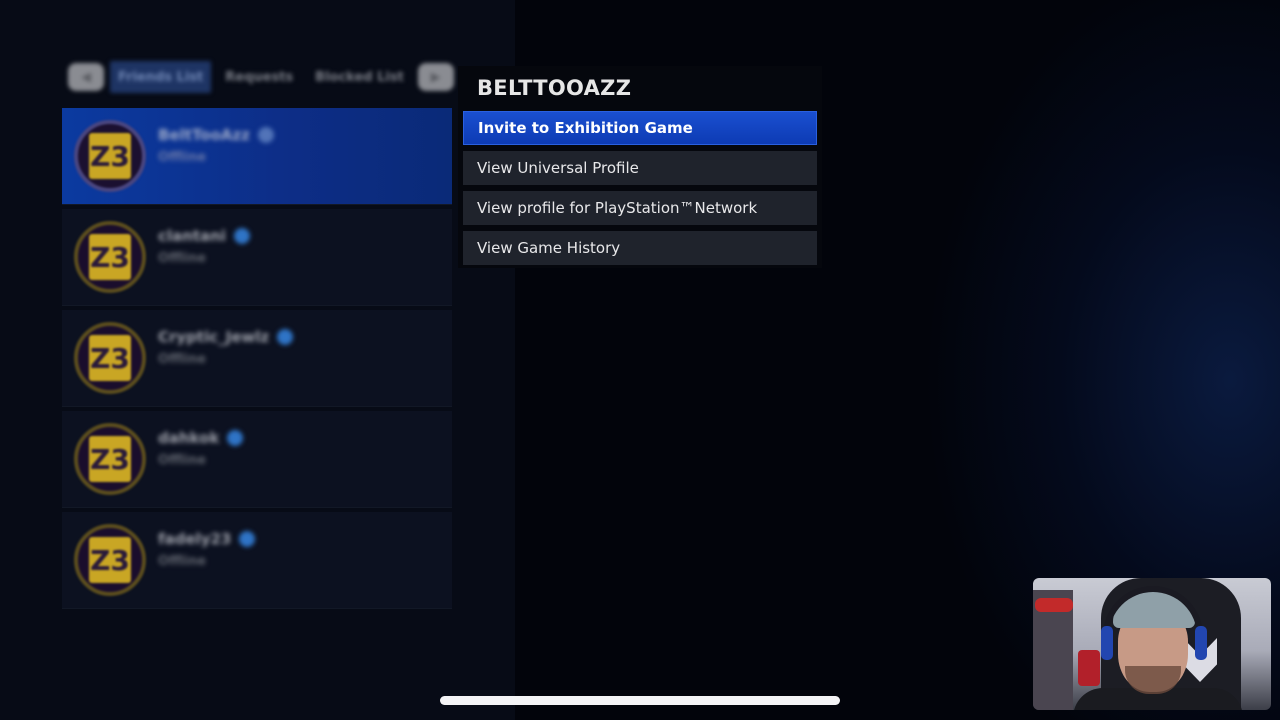 The height and width of the screenshot is (720, 1280). Describe the element at coordinates (1152, 644) in the screenshot. I see `webcam-overlay` at that location.